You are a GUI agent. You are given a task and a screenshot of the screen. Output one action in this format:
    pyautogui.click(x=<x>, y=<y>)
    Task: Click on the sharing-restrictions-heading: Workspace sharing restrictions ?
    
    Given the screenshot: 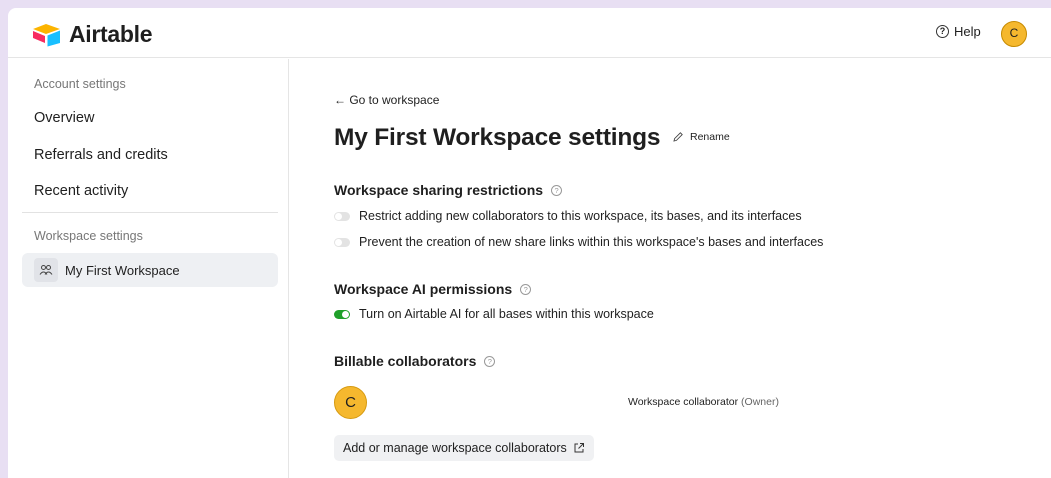 What is the action you would take?
    pyautogui.click(x=448, y=190)
    